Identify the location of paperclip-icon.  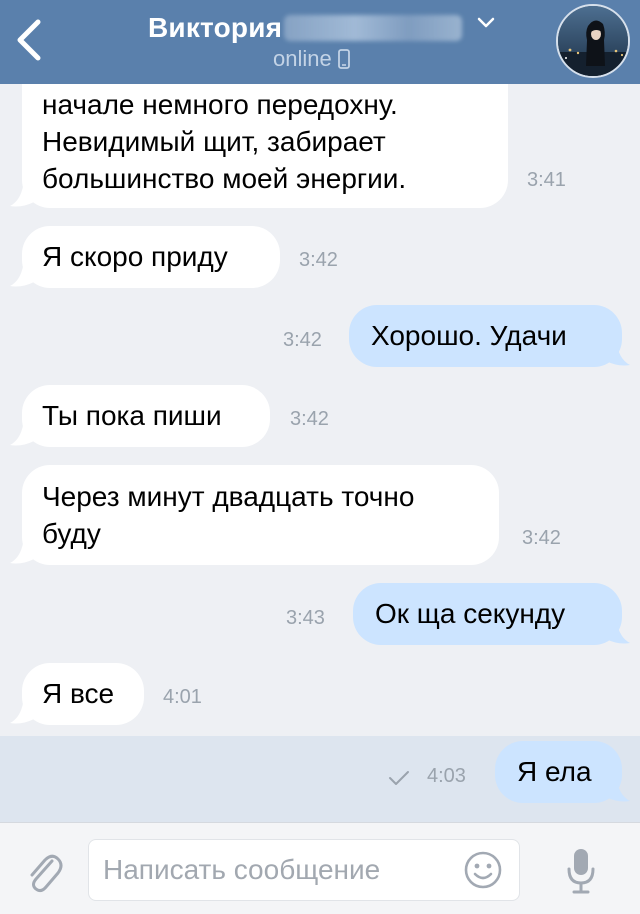
(46, 873).